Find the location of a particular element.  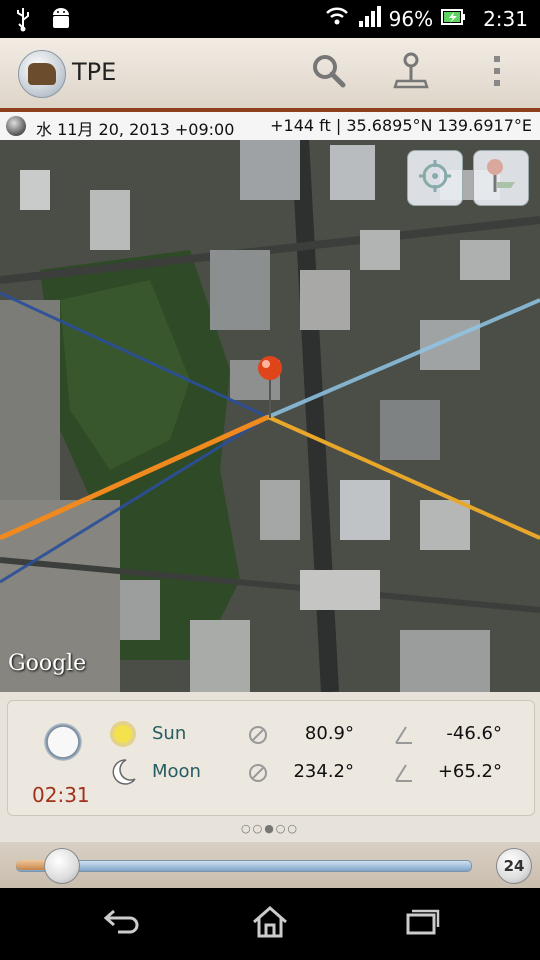

app-title: TPE is located at coordinates (94, 72).